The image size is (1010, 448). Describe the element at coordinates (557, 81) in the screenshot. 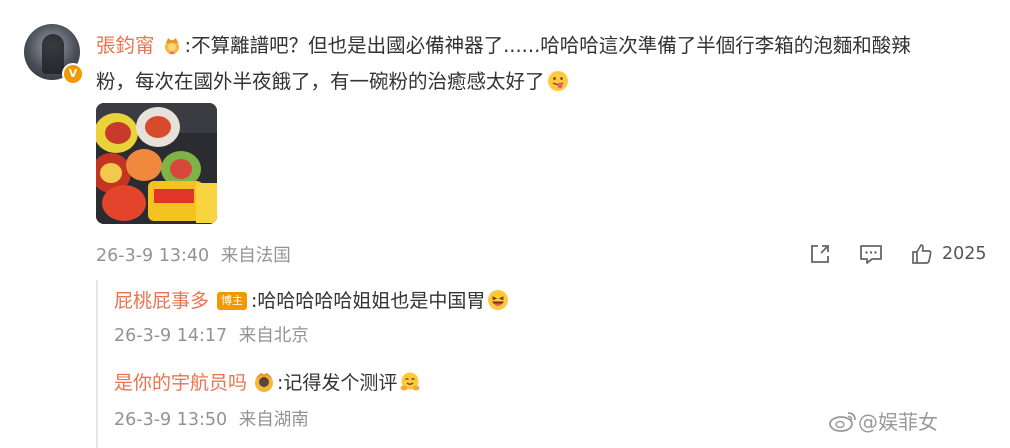

I see `tongue-emoji-icon` at that location.